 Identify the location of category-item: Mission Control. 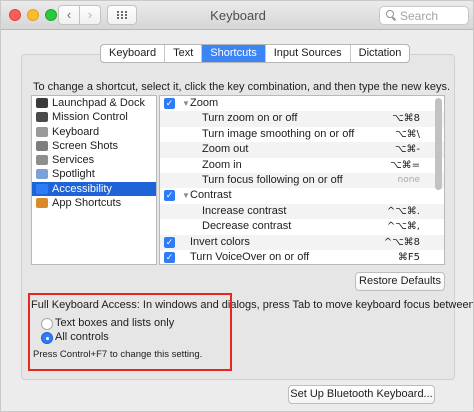
(94, 117).